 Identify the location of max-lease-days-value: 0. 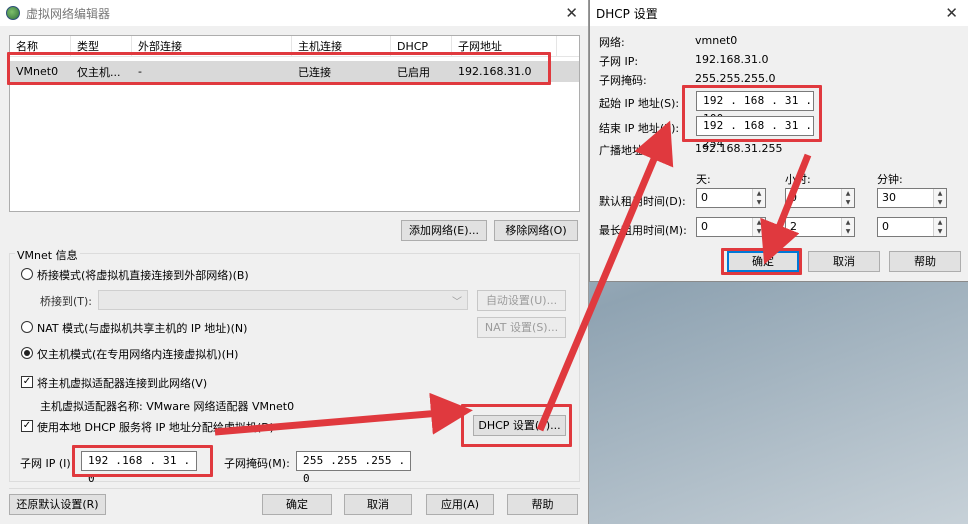
(704, 226).